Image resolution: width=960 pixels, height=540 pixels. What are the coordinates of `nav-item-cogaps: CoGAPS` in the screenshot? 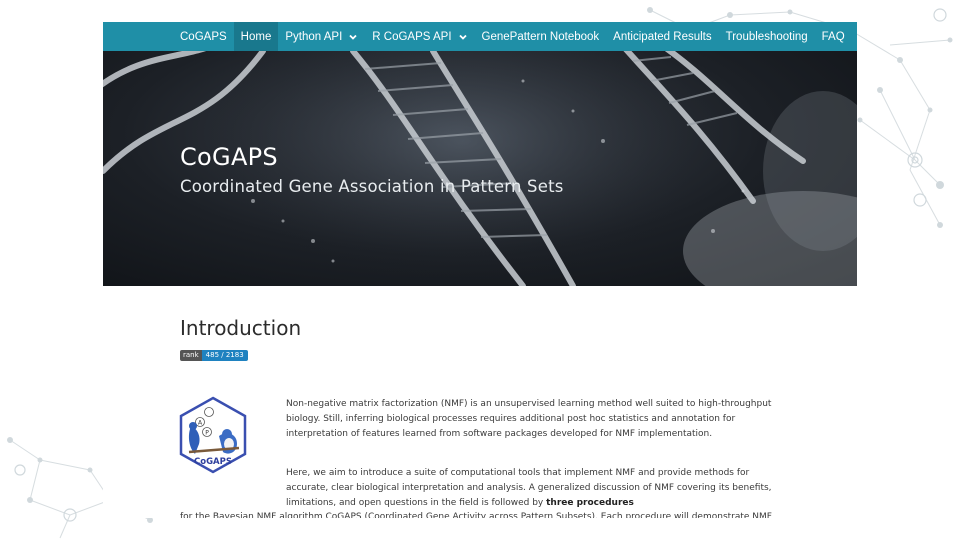 It's located at (203, 36).